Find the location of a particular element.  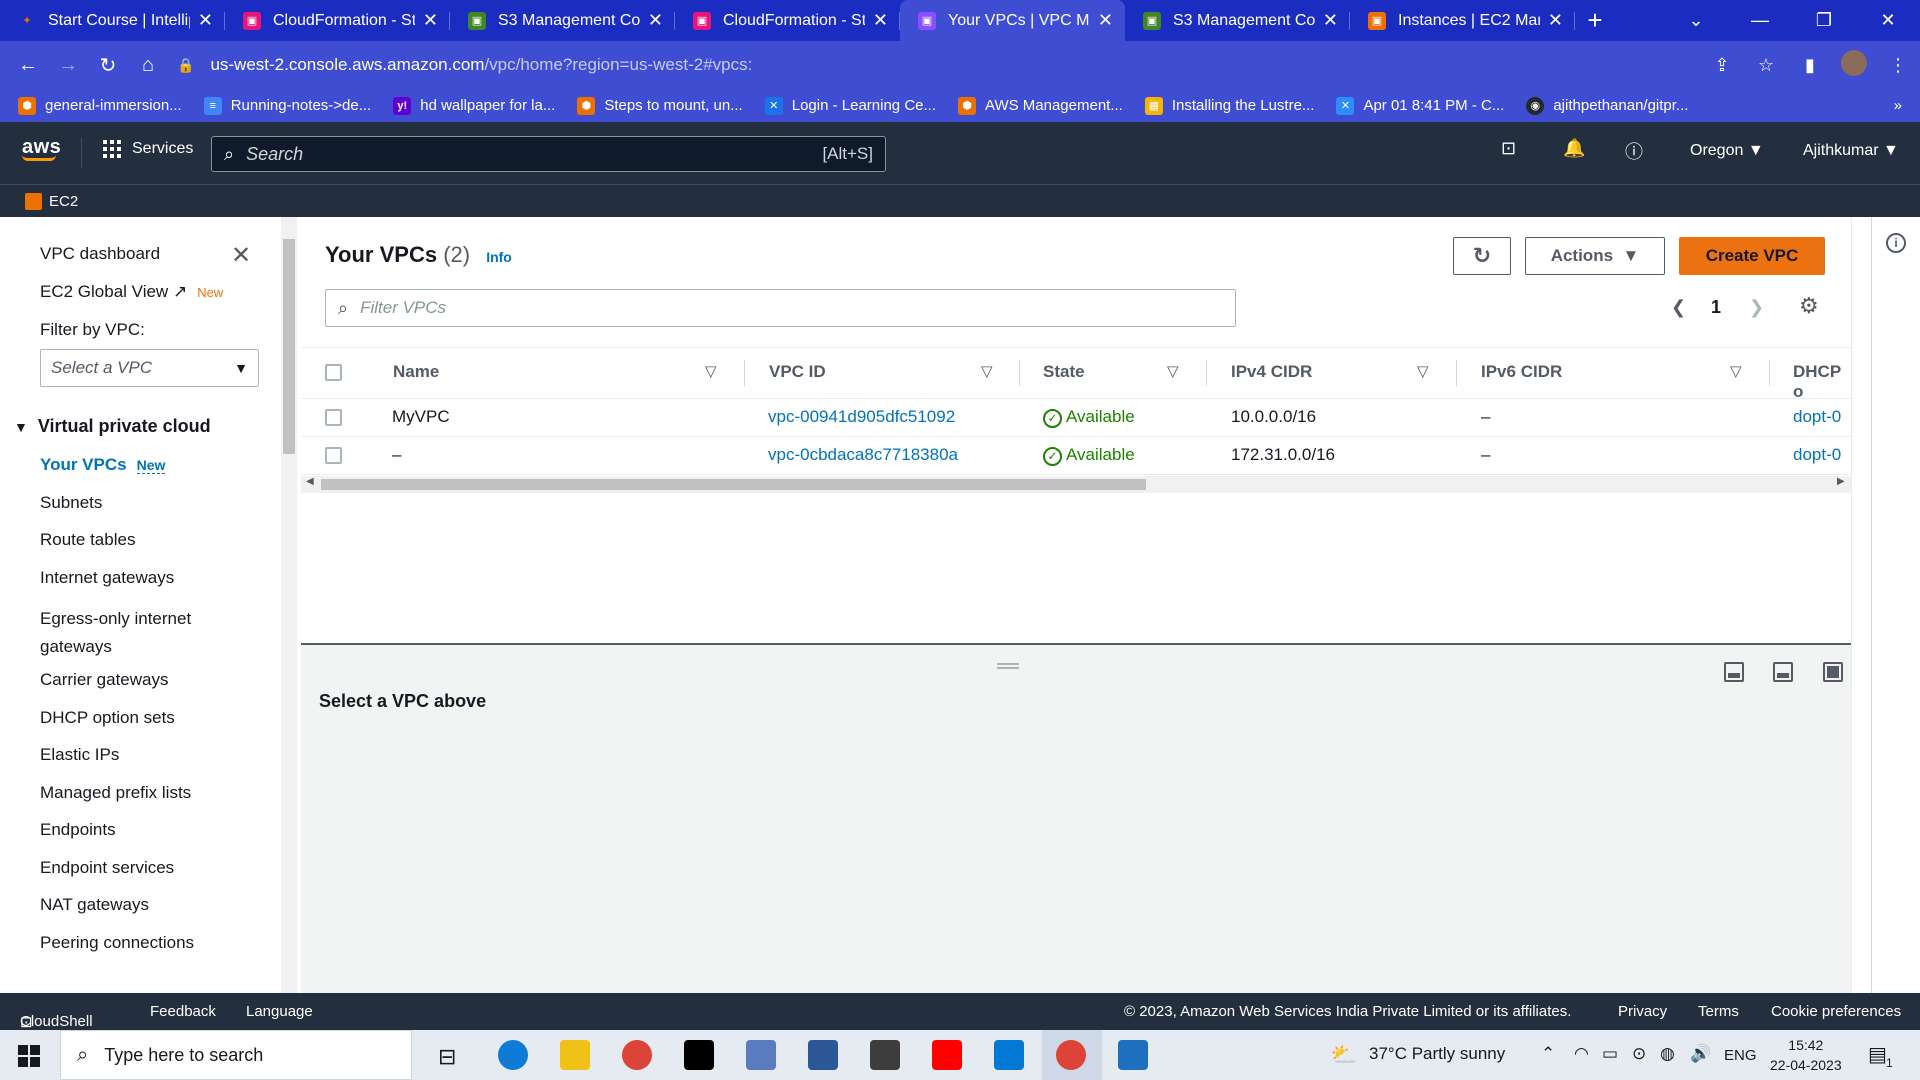

sidebar-item-endpoints: Endpoints is located at coordinates (78, 830).